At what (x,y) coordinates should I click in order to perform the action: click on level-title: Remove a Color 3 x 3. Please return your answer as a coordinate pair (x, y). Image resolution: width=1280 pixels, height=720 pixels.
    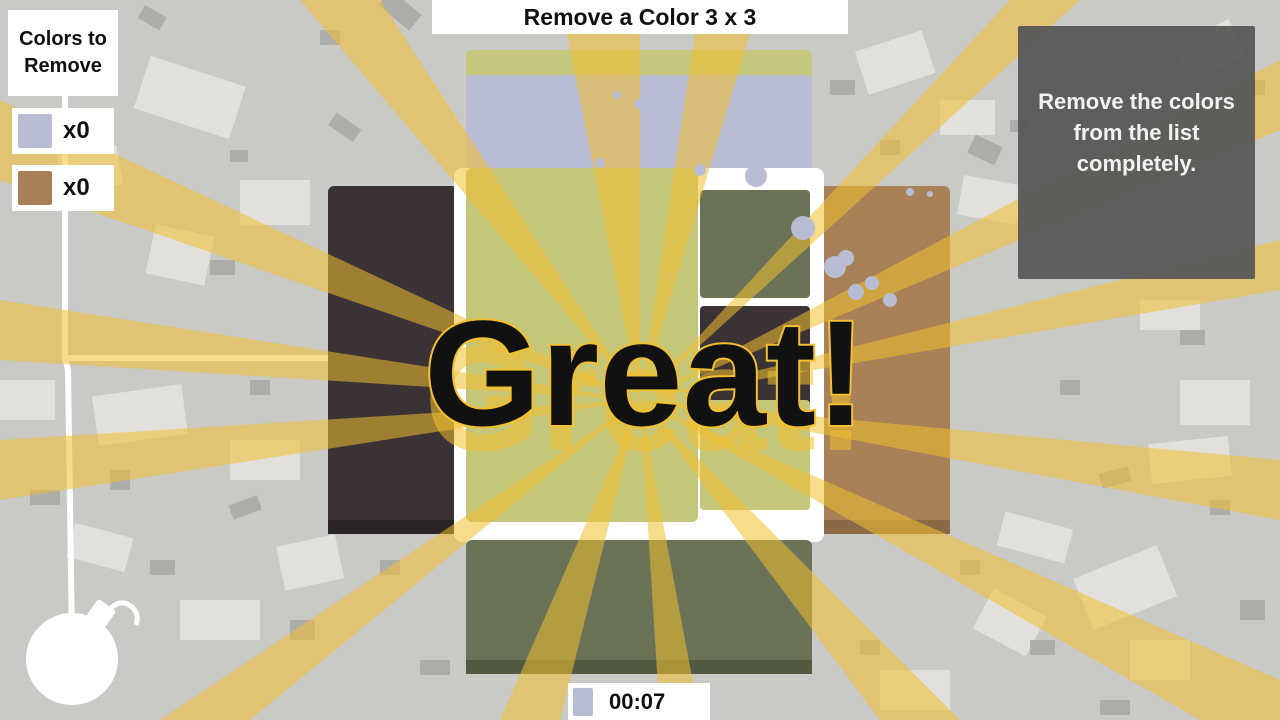
    Looking at the image, I should click on (640, 17).